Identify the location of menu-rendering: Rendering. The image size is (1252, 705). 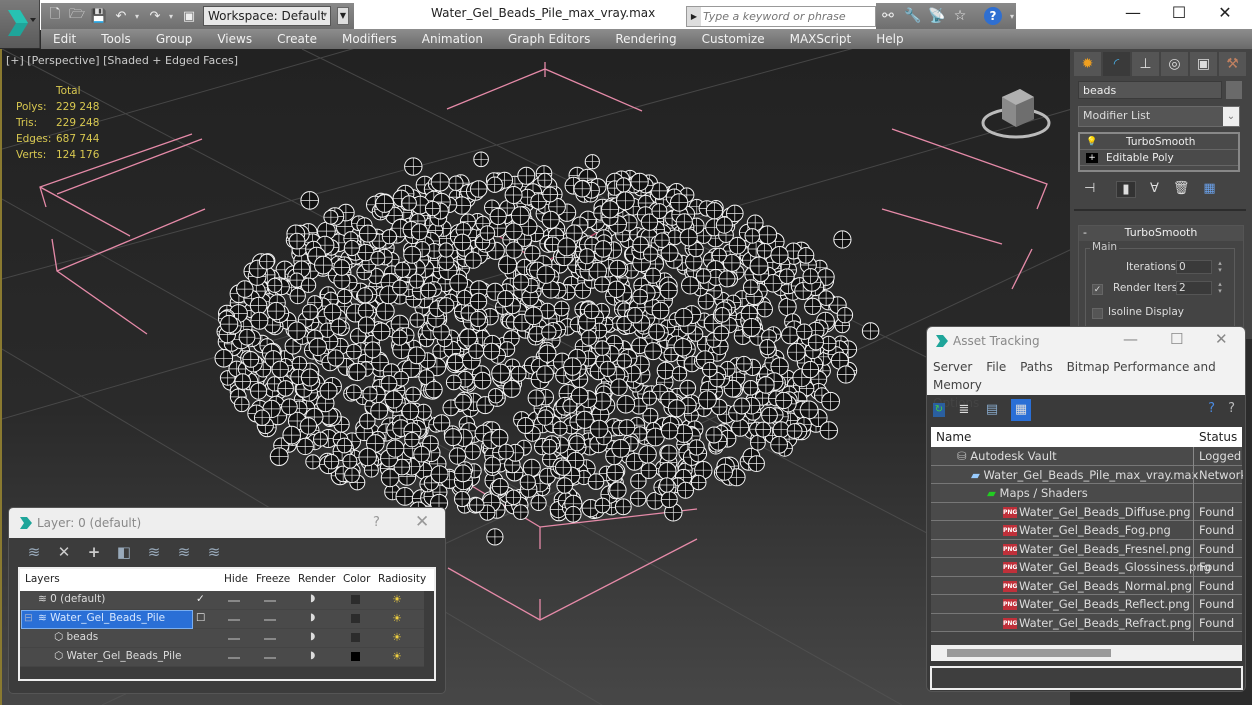
(645, 39).